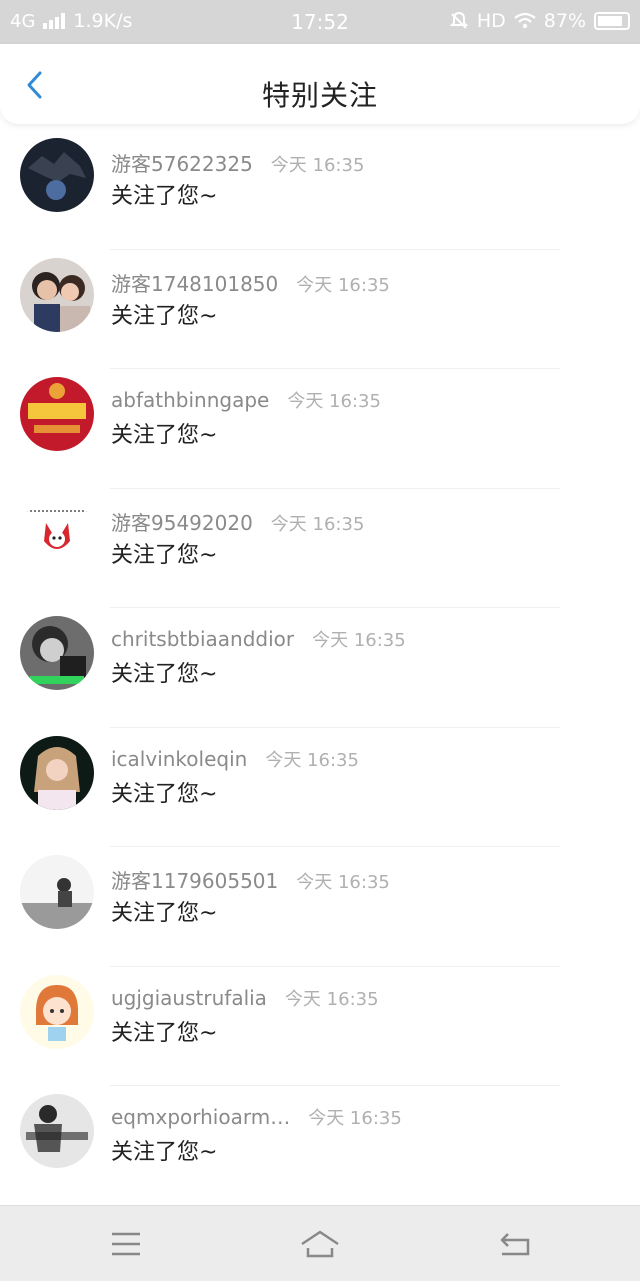 The image size is (640, 1281). Describe the element at coordinates (202, 639) in the screenshot. I see `username: chritsbtbiaanddior` at that location.